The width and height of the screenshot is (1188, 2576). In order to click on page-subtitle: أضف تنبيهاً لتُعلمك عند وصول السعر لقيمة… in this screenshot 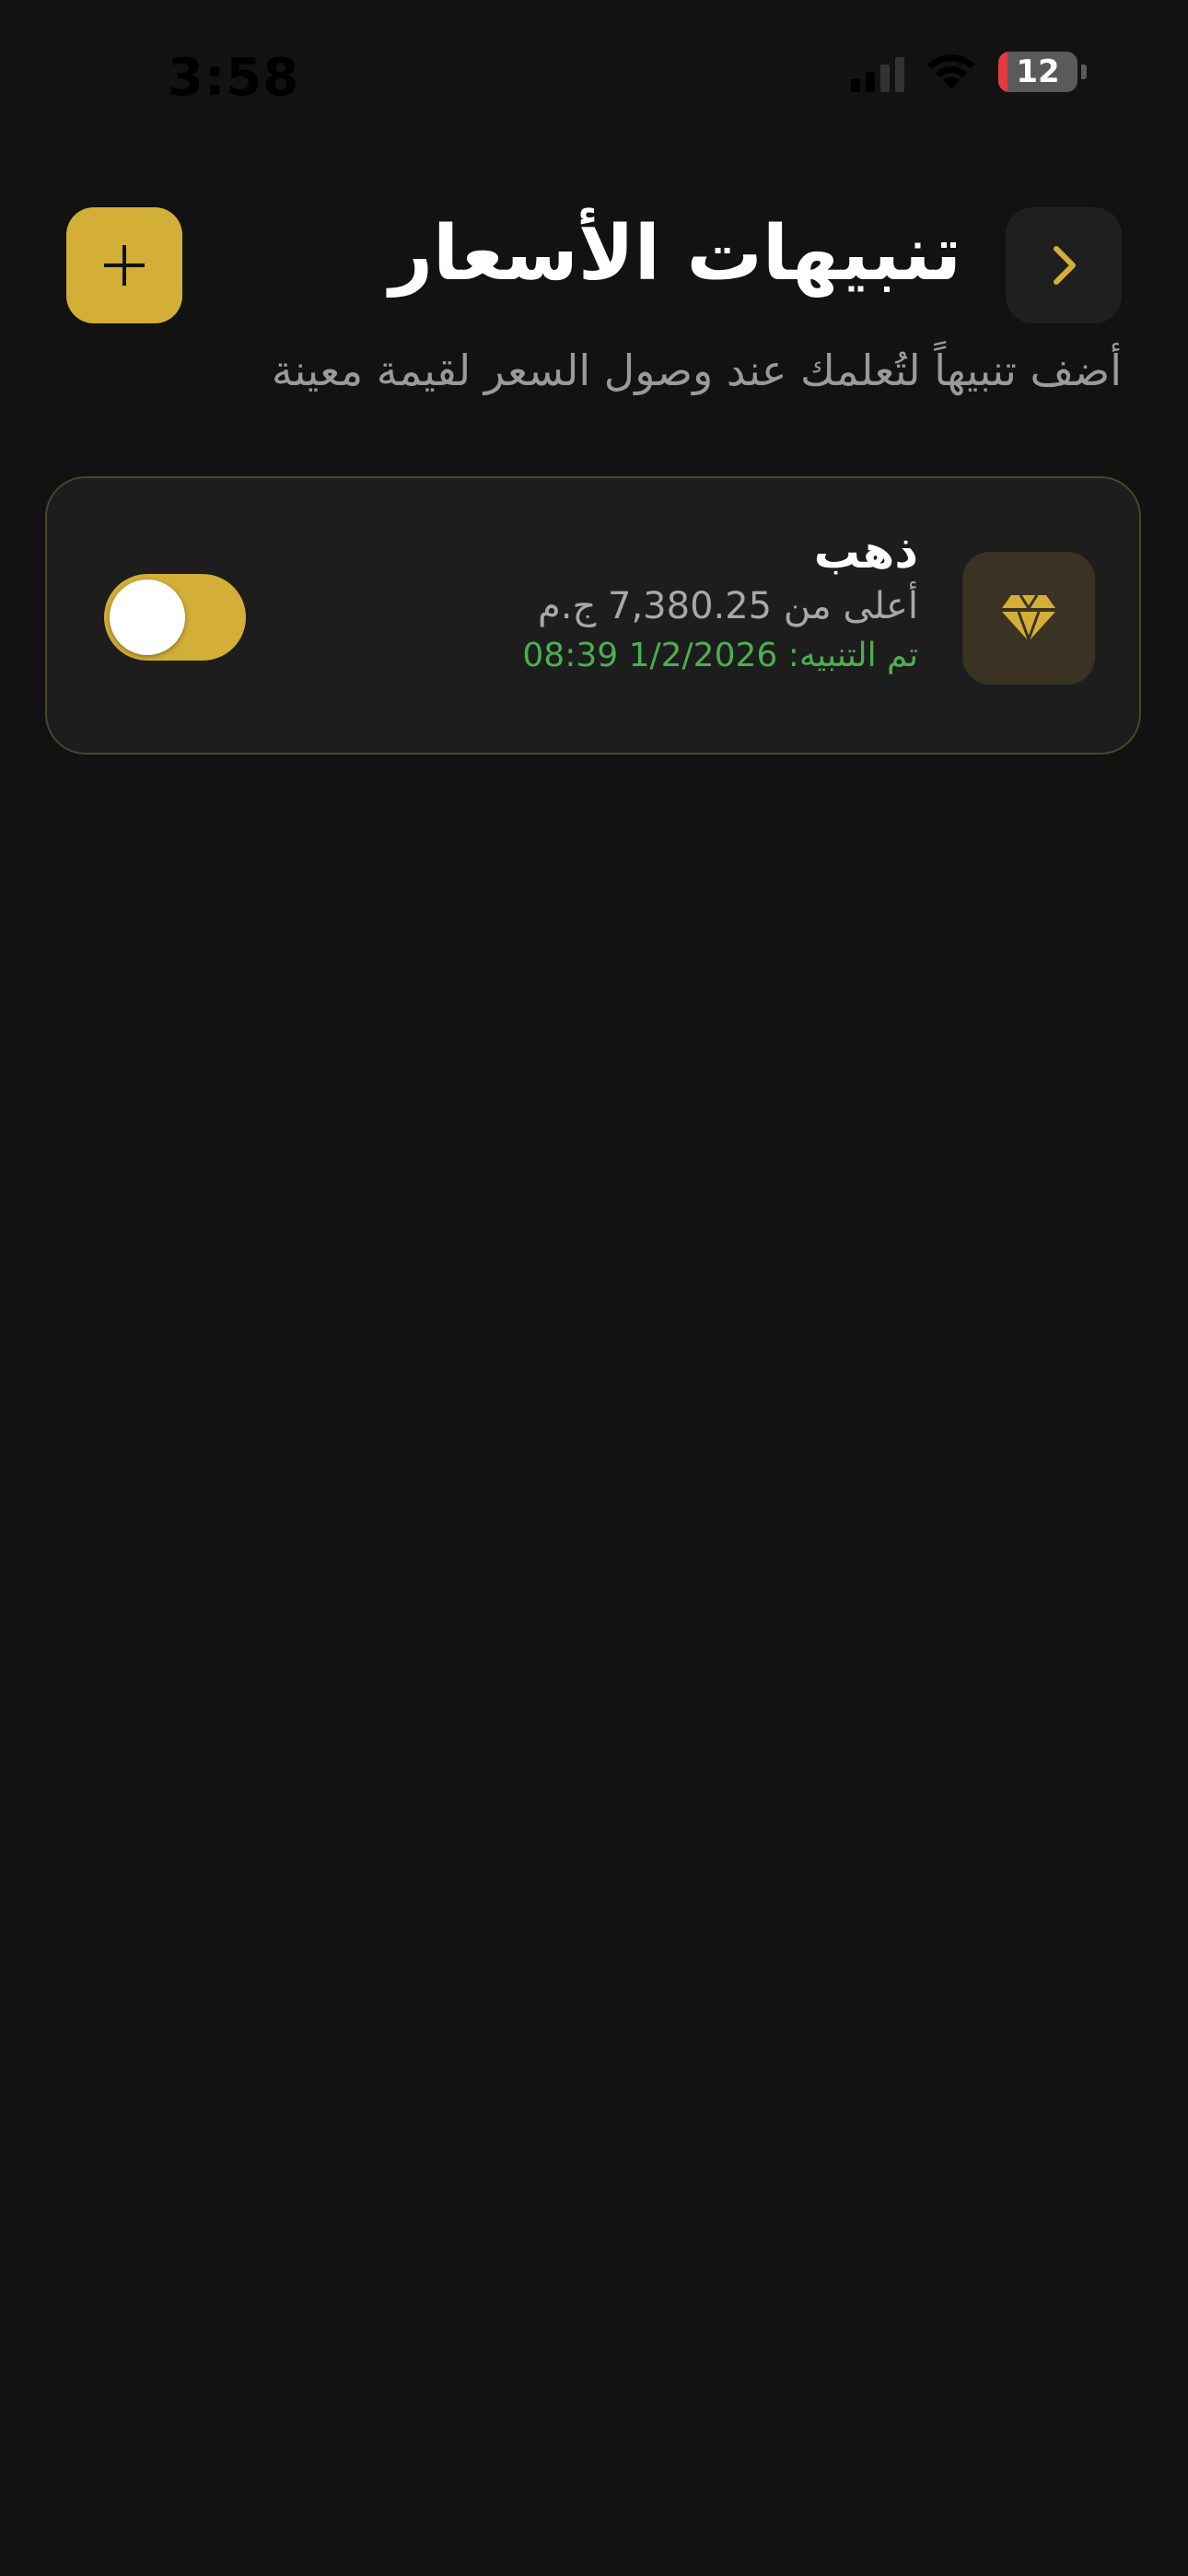, I will do `click(696, 370)`.